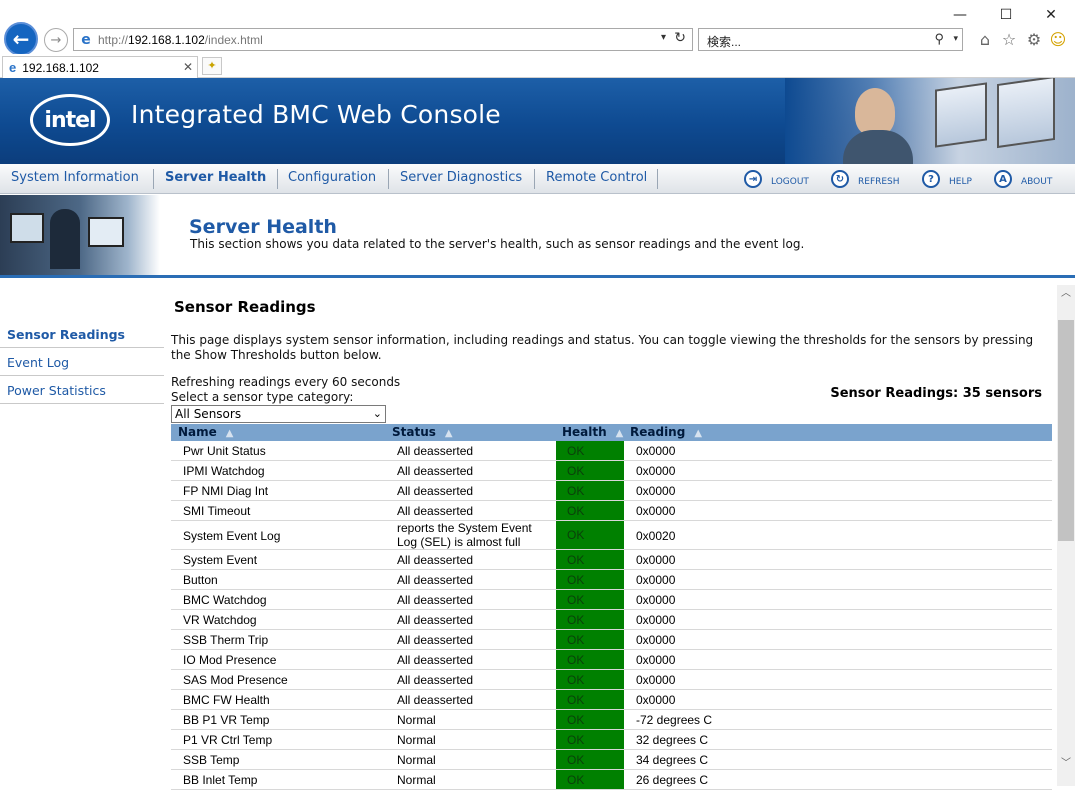 This screenshot has height=790, width=1075. What do you see at coordinates (985, 40) in the screenshot?
I see `home-icon: ⌂` at bounding box center [985, 40].